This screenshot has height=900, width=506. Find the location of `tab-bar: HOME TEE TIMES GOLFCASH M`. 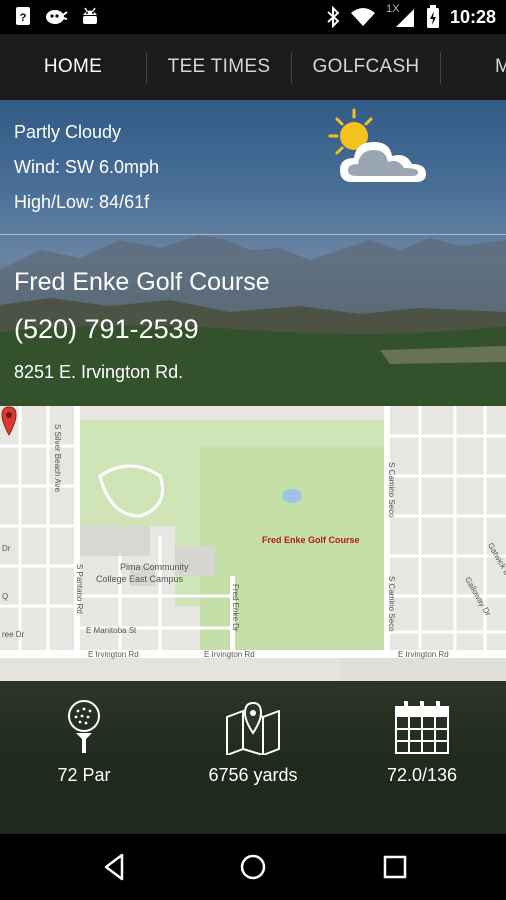

tab-bar: HOME TEE TIMES GOLFCASH M is located at coordinates (253, 67).